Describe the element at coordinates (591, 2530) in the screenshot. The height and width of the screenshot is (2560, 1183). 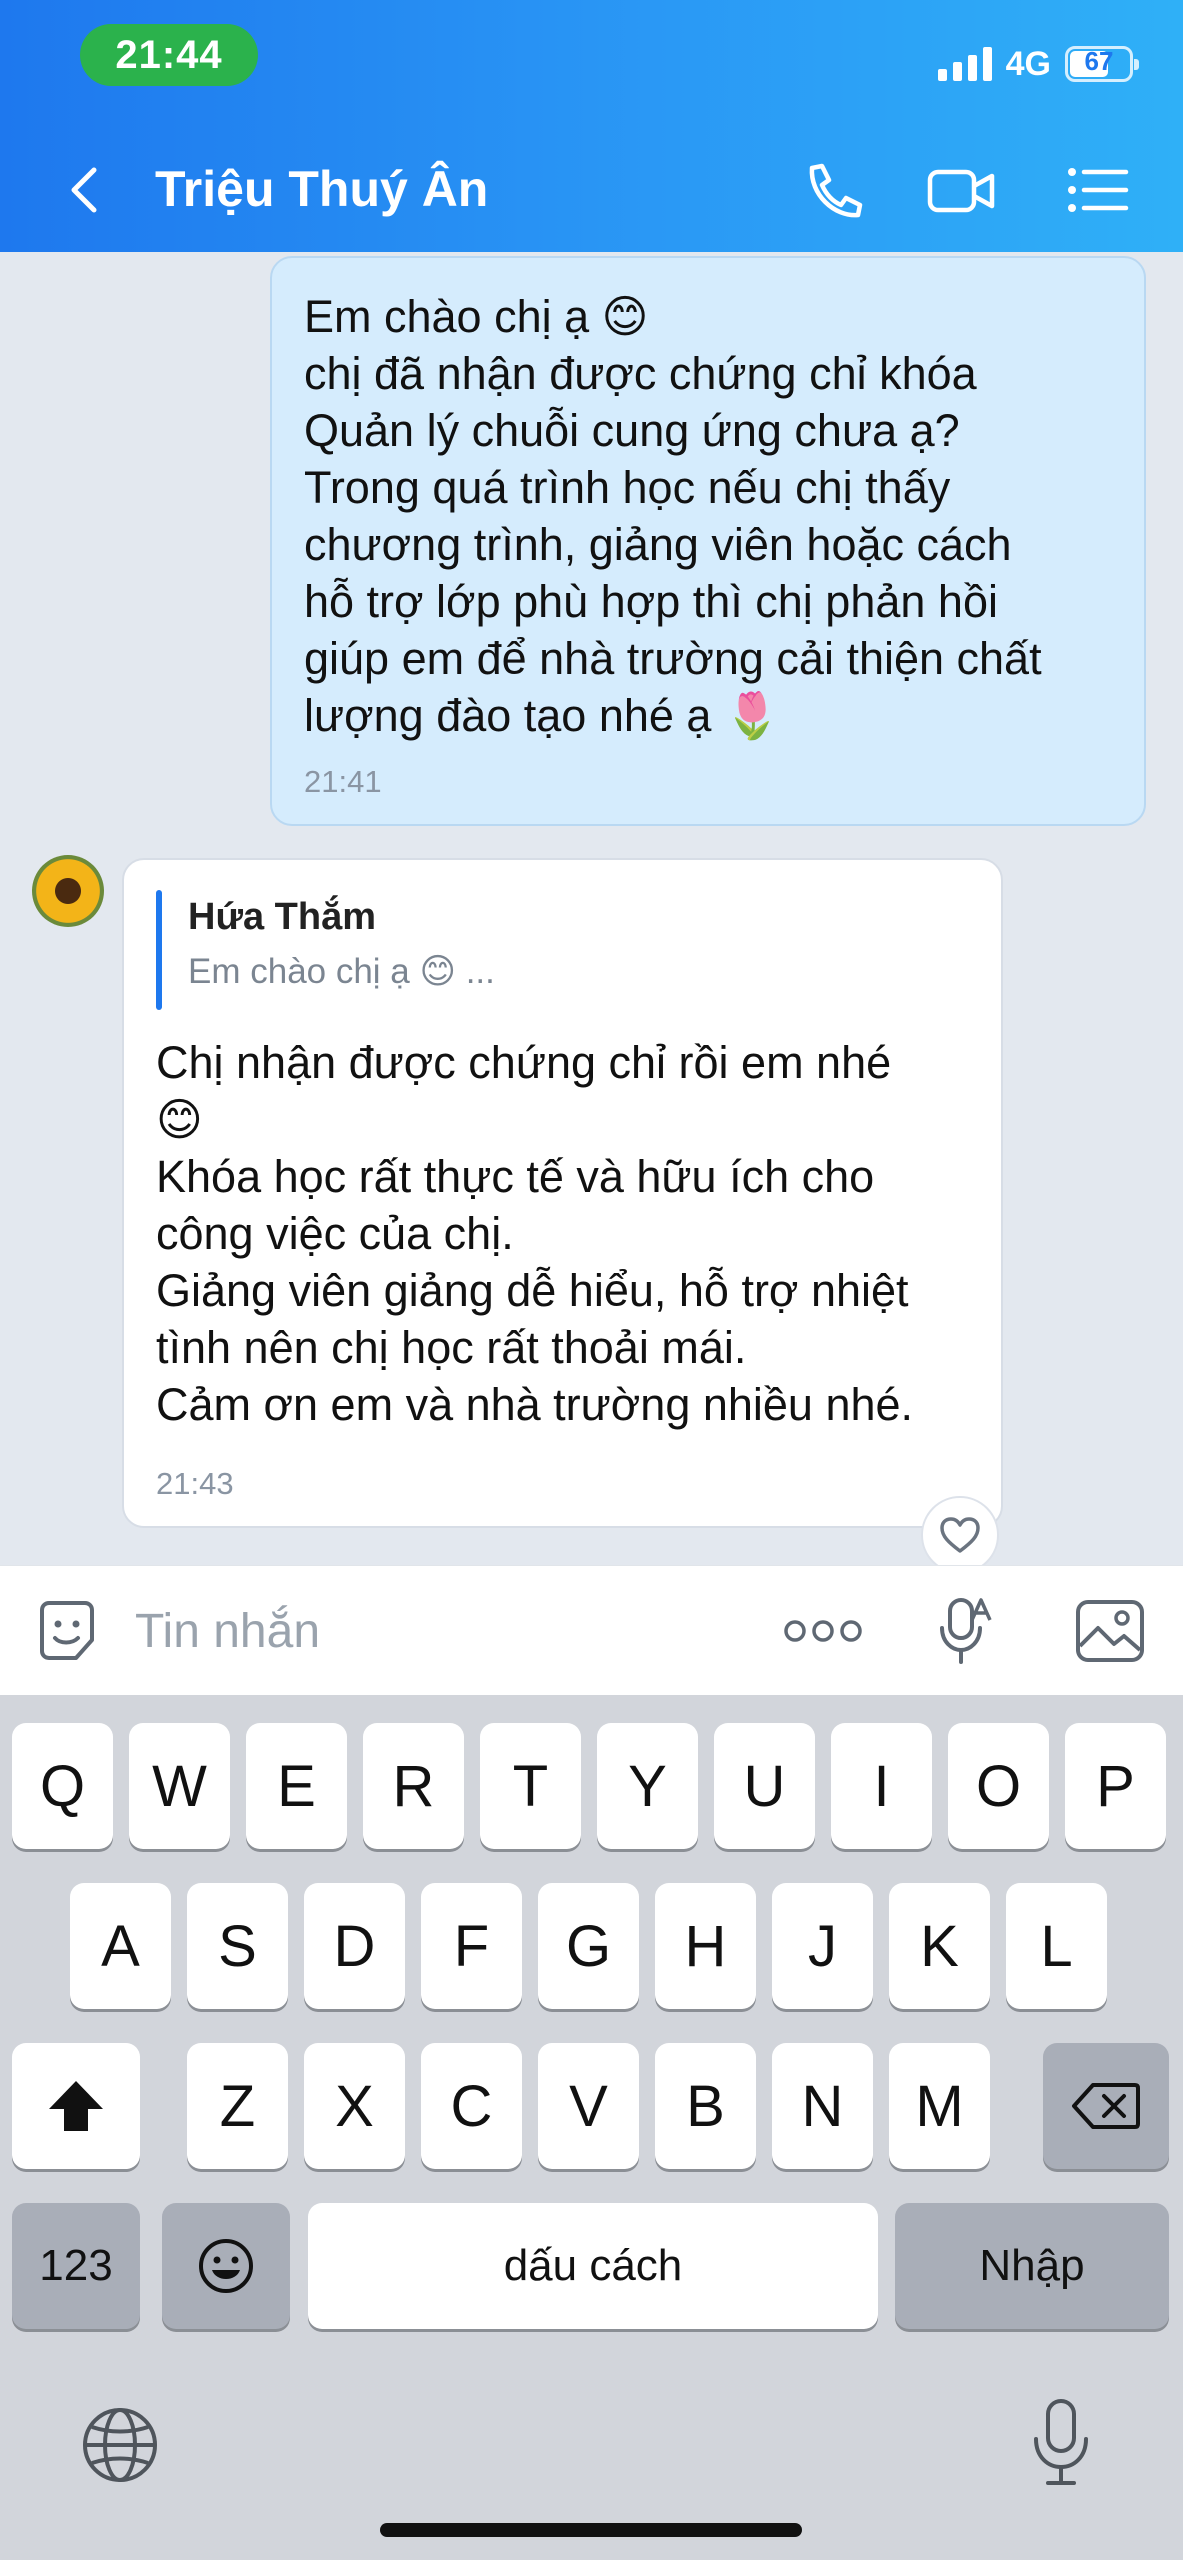
I see `home-indicator` at that location.